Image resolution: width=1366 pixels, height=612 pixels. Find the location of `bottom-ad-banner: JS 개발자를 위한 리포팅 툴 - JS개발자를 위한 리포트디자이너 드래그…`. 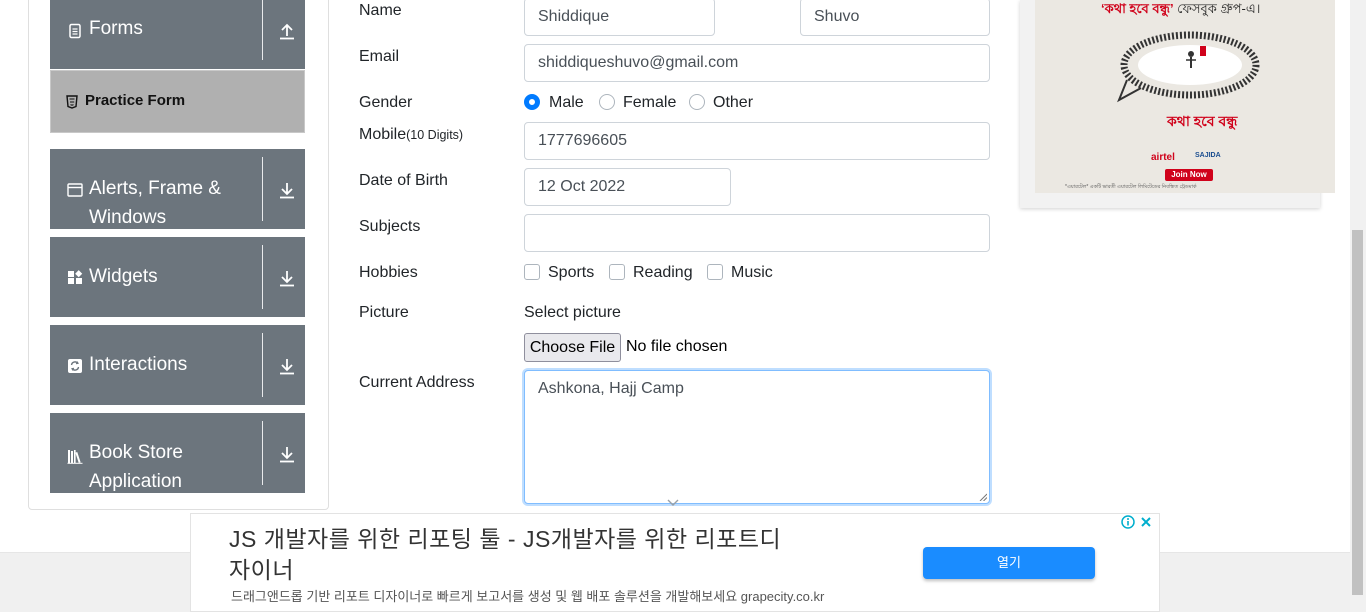

bottom-ad-banner: JS 개발자를 위한 리포팅 툴 - JS개발자를 위한 리포트디자이너 드래그… is located at coordinates (675, 562).